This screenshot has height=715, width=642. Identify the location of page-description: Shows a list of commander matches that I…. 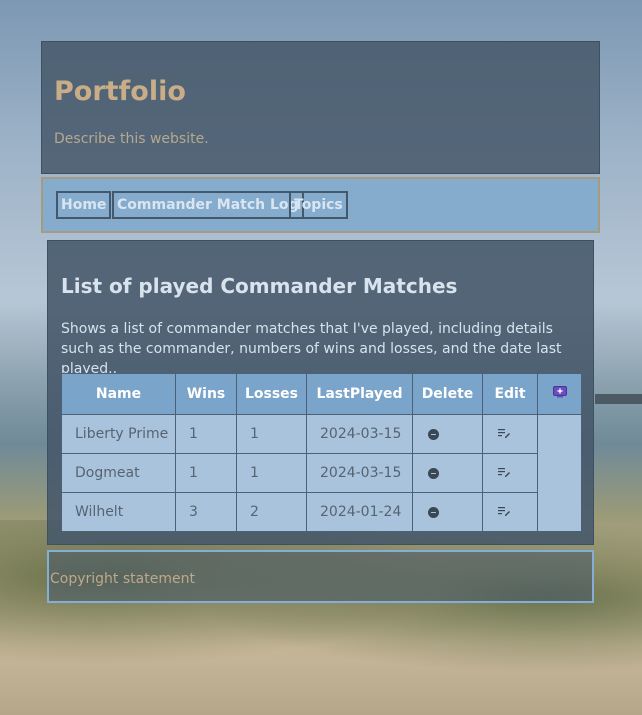
(311, 349).